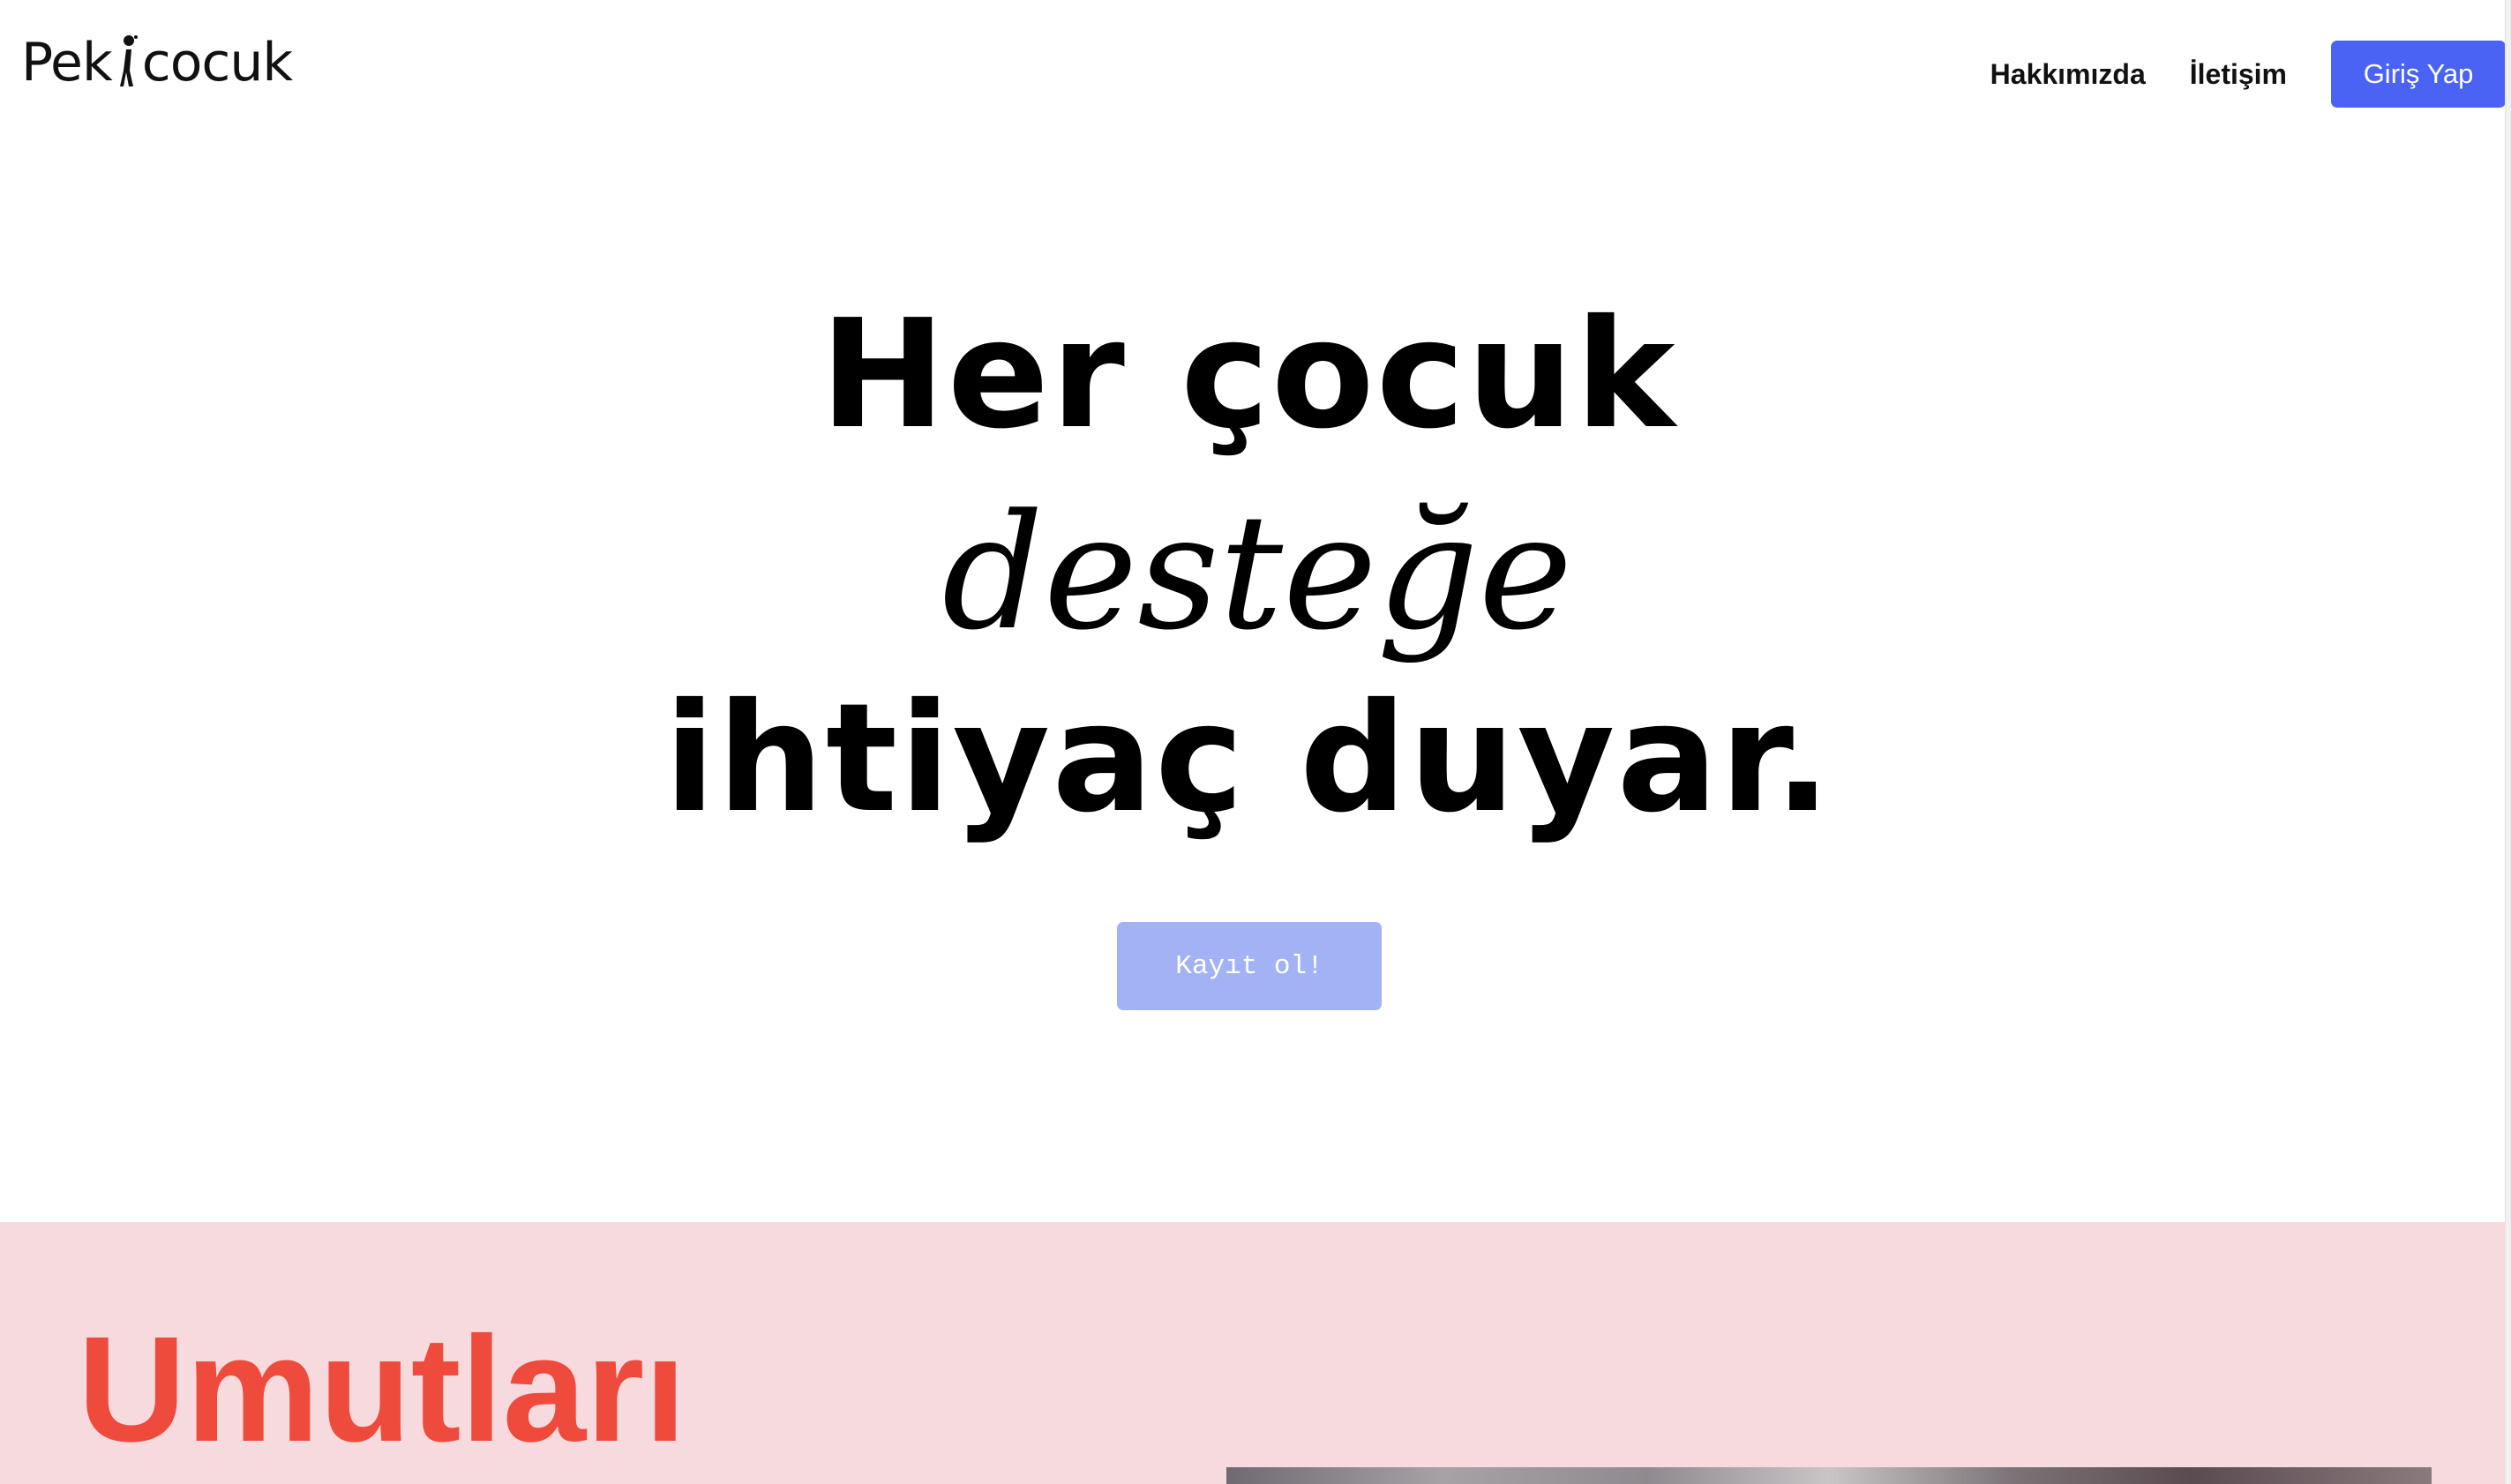 The height and width of the screenshot is (1484, 2511). What do you see at coordinates (1249, 375) in the screenshot?
I see `hero-headline-line1: Her çocuk` at bounding box center [1249, 375].